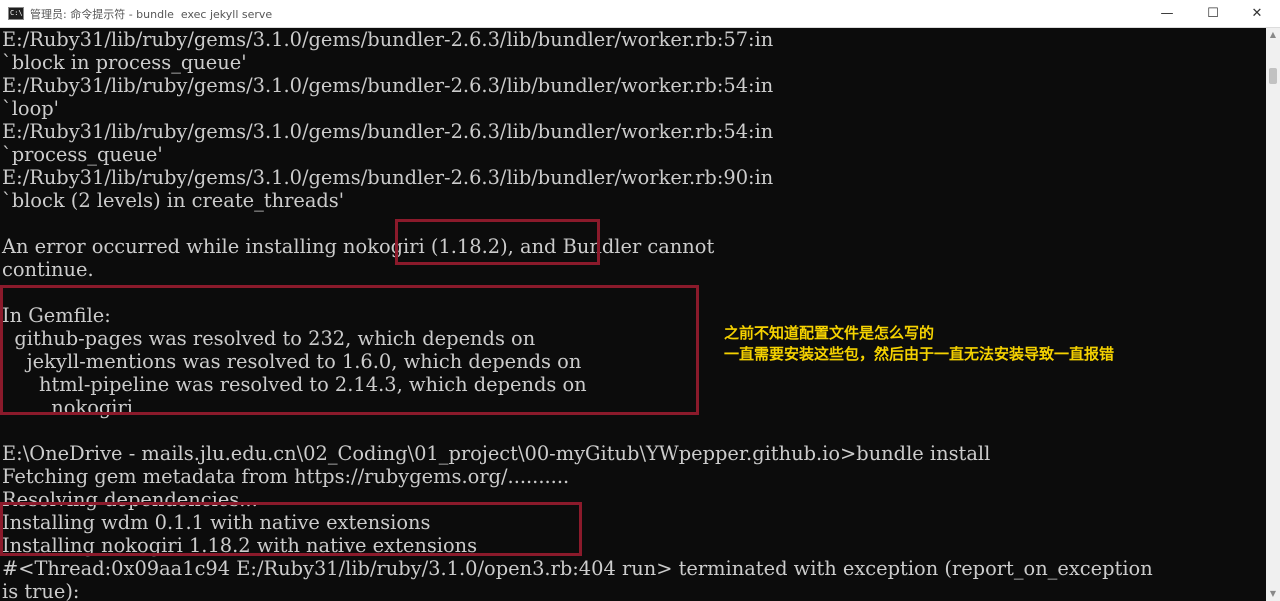 The height and width of the screenshot is (601, 1280). Describe the element at coordinates (497, 242) in the screenshot. I see `highlight-box-nokogiri-version` at that location.